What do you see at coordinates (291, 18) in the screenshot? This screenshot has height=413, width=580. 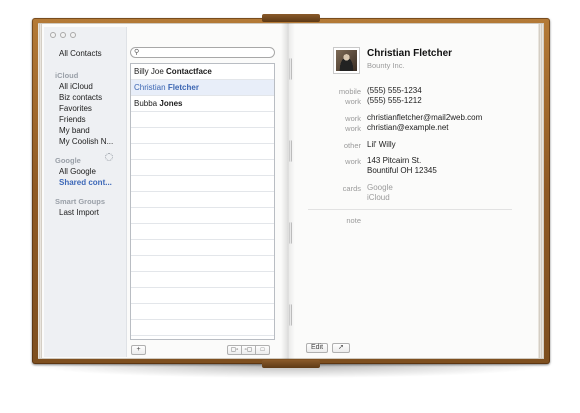 I see `top-binding` at bounding box center [291, 18].